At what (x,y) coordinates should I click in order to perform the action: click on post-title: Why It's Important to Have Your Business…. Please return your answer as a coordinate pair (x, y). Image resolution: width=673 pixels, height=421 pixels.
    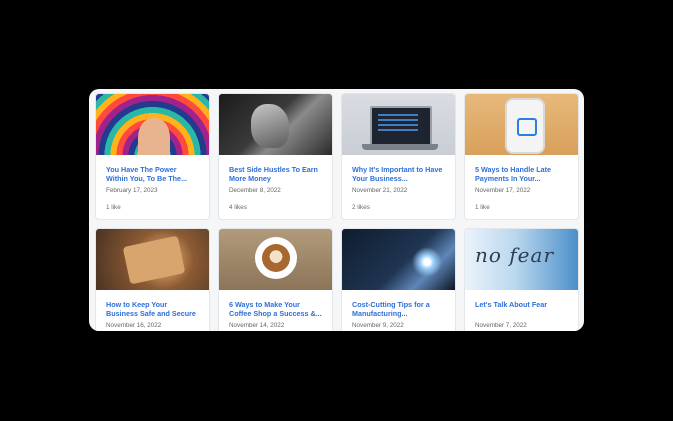
    Looking at the image, I should click on (398, 174).